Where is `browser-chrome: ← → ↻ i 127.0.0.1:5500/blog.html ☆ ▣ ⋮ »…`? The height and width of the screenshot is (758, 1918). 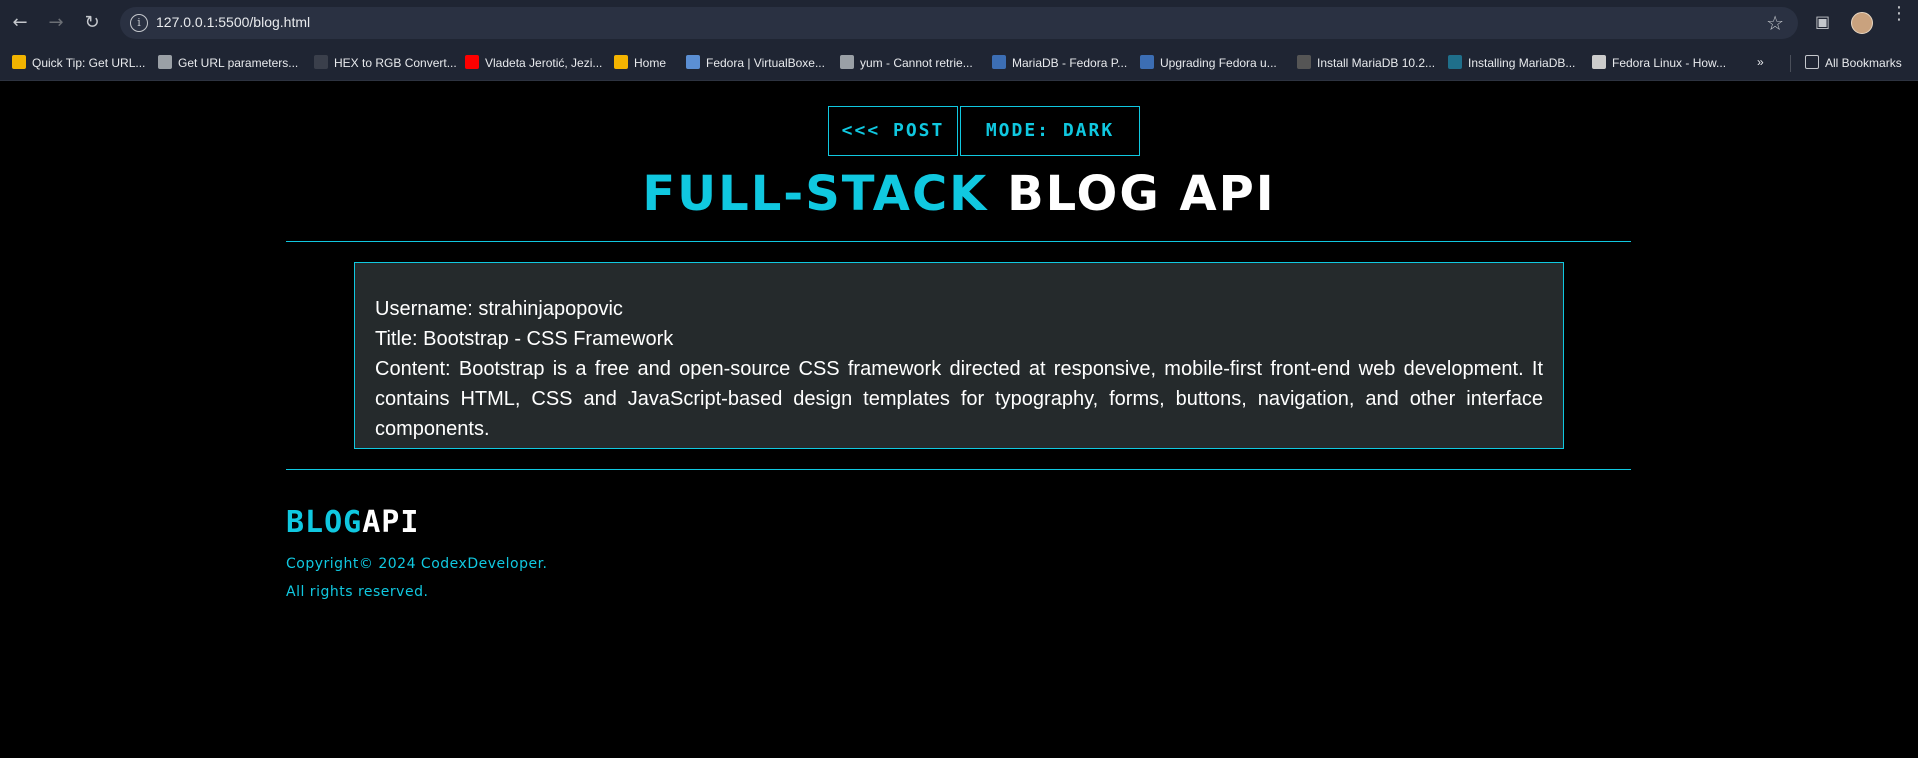
browser-chrome: ← → ↻ i 127.0.0.1:5500/blog.html ☆ ▣ ⋮ »… is located at coordinates (959, 40).